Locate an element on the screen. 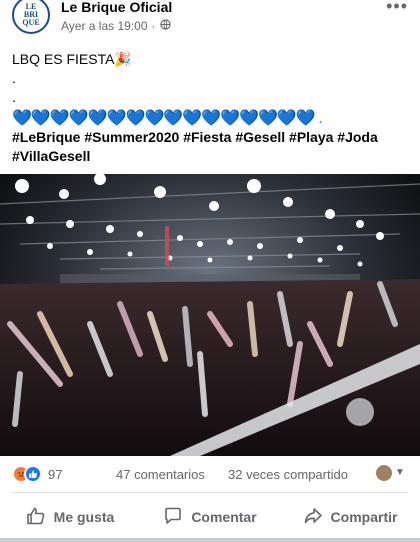 The height and width of the screenshot is (542, 420). thumbs-up-icon is located at coordinates (36, 517).